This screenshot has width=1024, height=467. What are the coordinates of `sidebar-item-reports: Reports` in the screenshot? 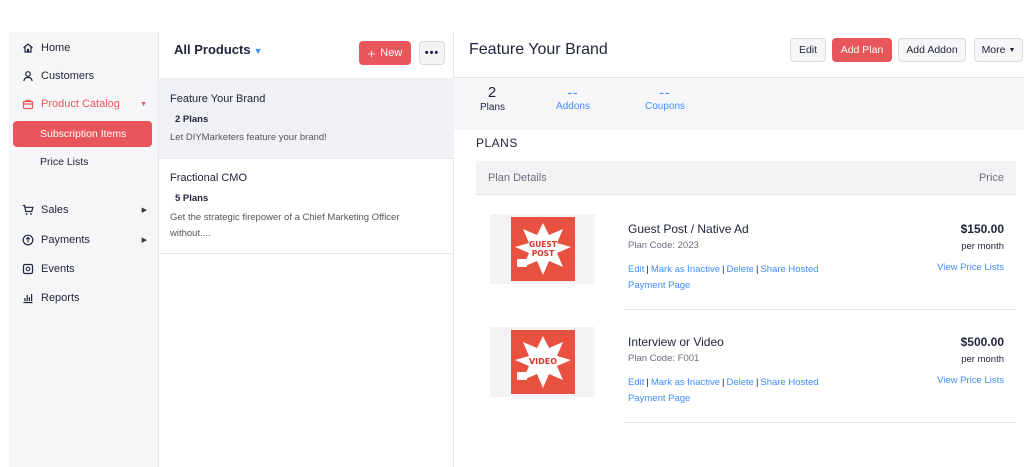 It's located at (84, 298).